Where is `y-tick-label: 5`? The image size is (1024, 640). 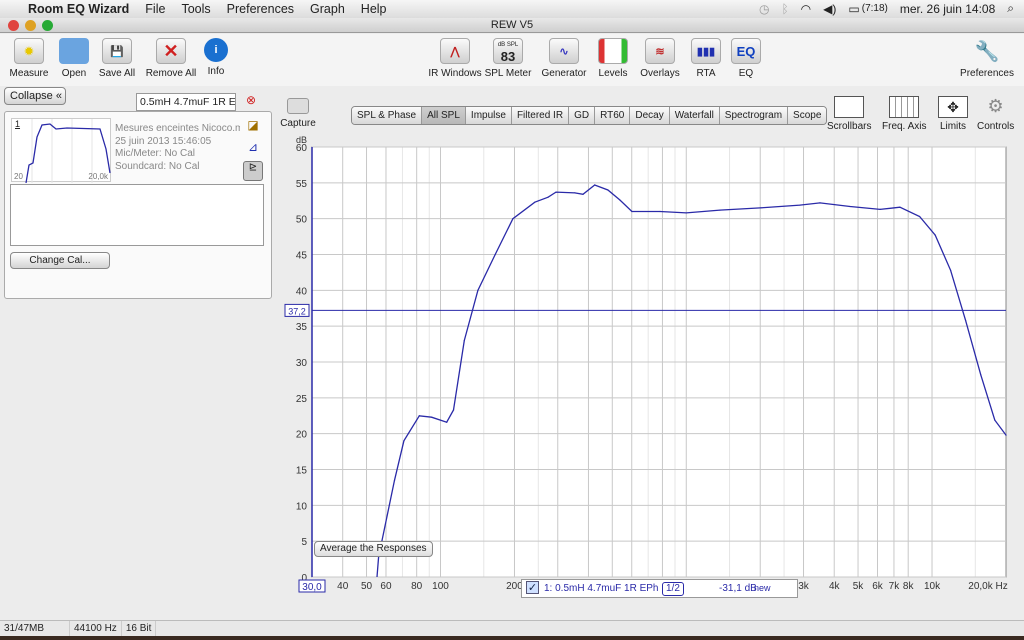 y-tick-label: 5 is located at coordinates (304, 542).